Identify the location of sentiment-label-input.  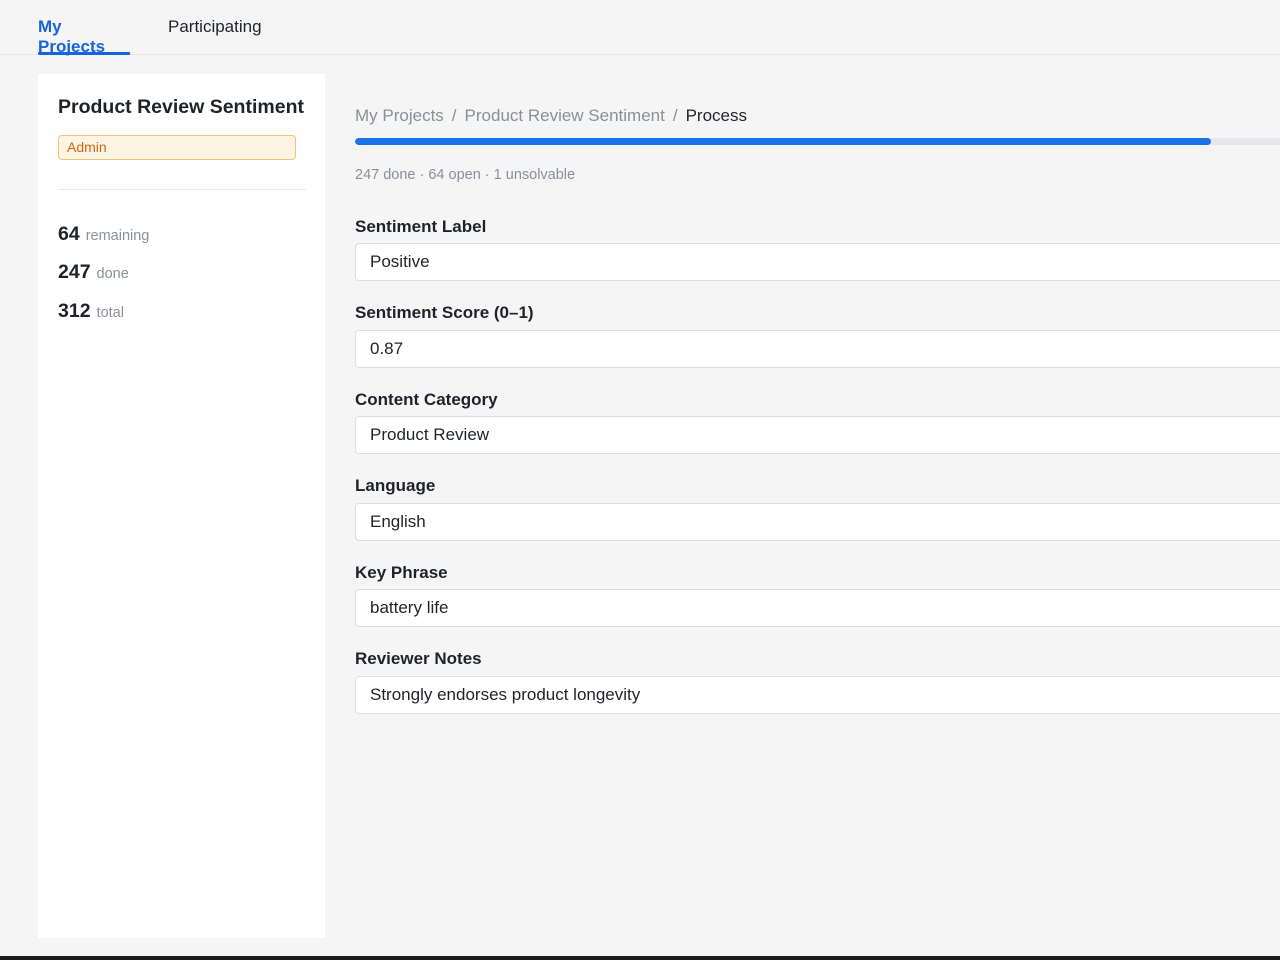
(817, 262).